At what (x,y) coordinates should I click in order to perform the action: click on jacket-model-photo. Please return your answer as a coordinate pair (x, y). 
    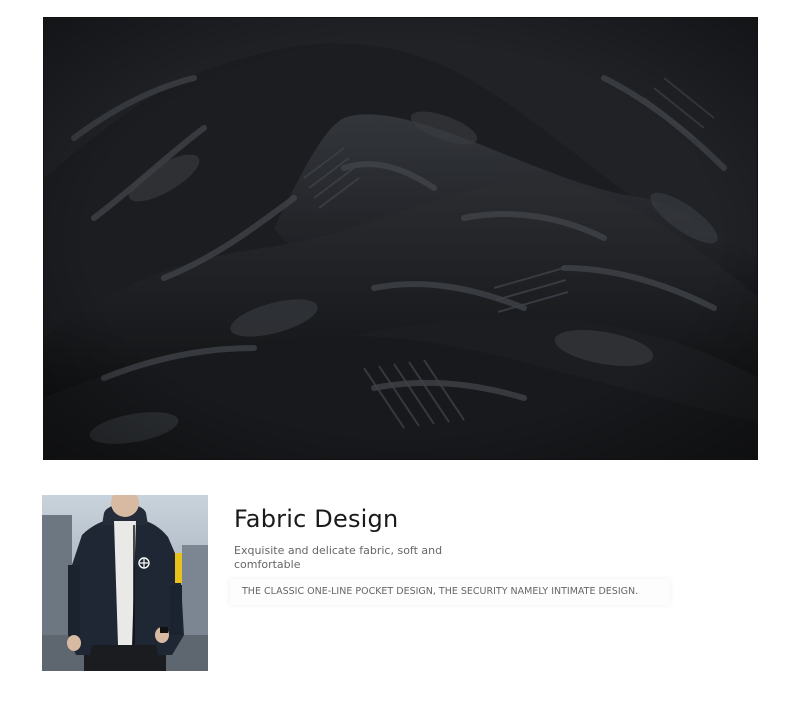
    Looking at the image, I should click on (125, 583).